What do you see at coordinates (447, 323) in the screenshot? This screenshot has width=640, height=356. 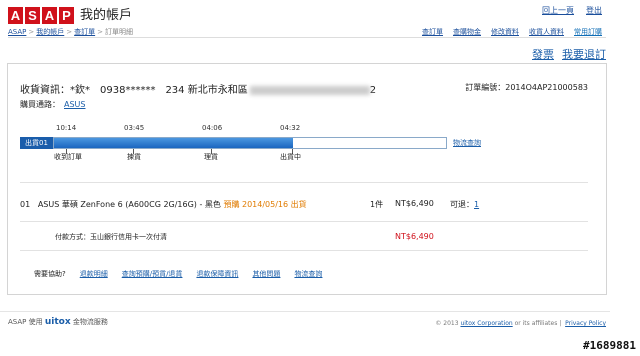 I see `copyright-text: © 2013` at bounding box center [447, 323].